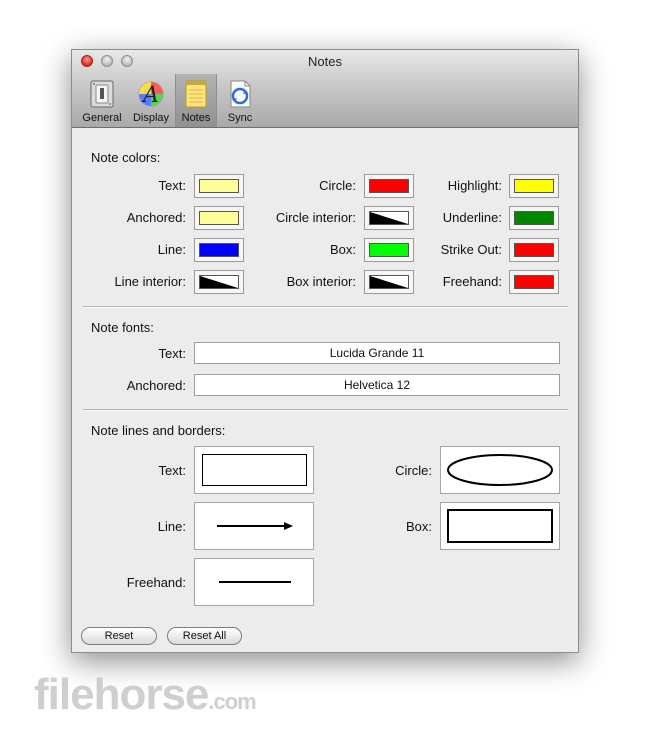 The image size is (661, 742). I want to click on reset-all-button: Reset All, so click(204, 636).